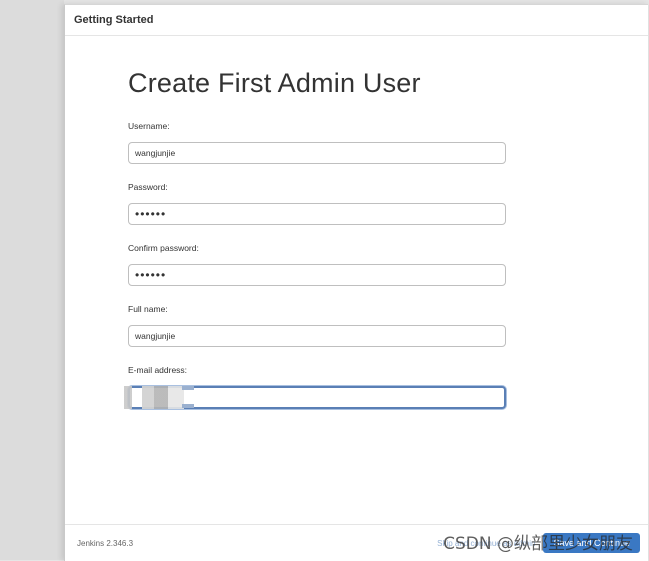  I want to click on background-panel, so click(32, 280).